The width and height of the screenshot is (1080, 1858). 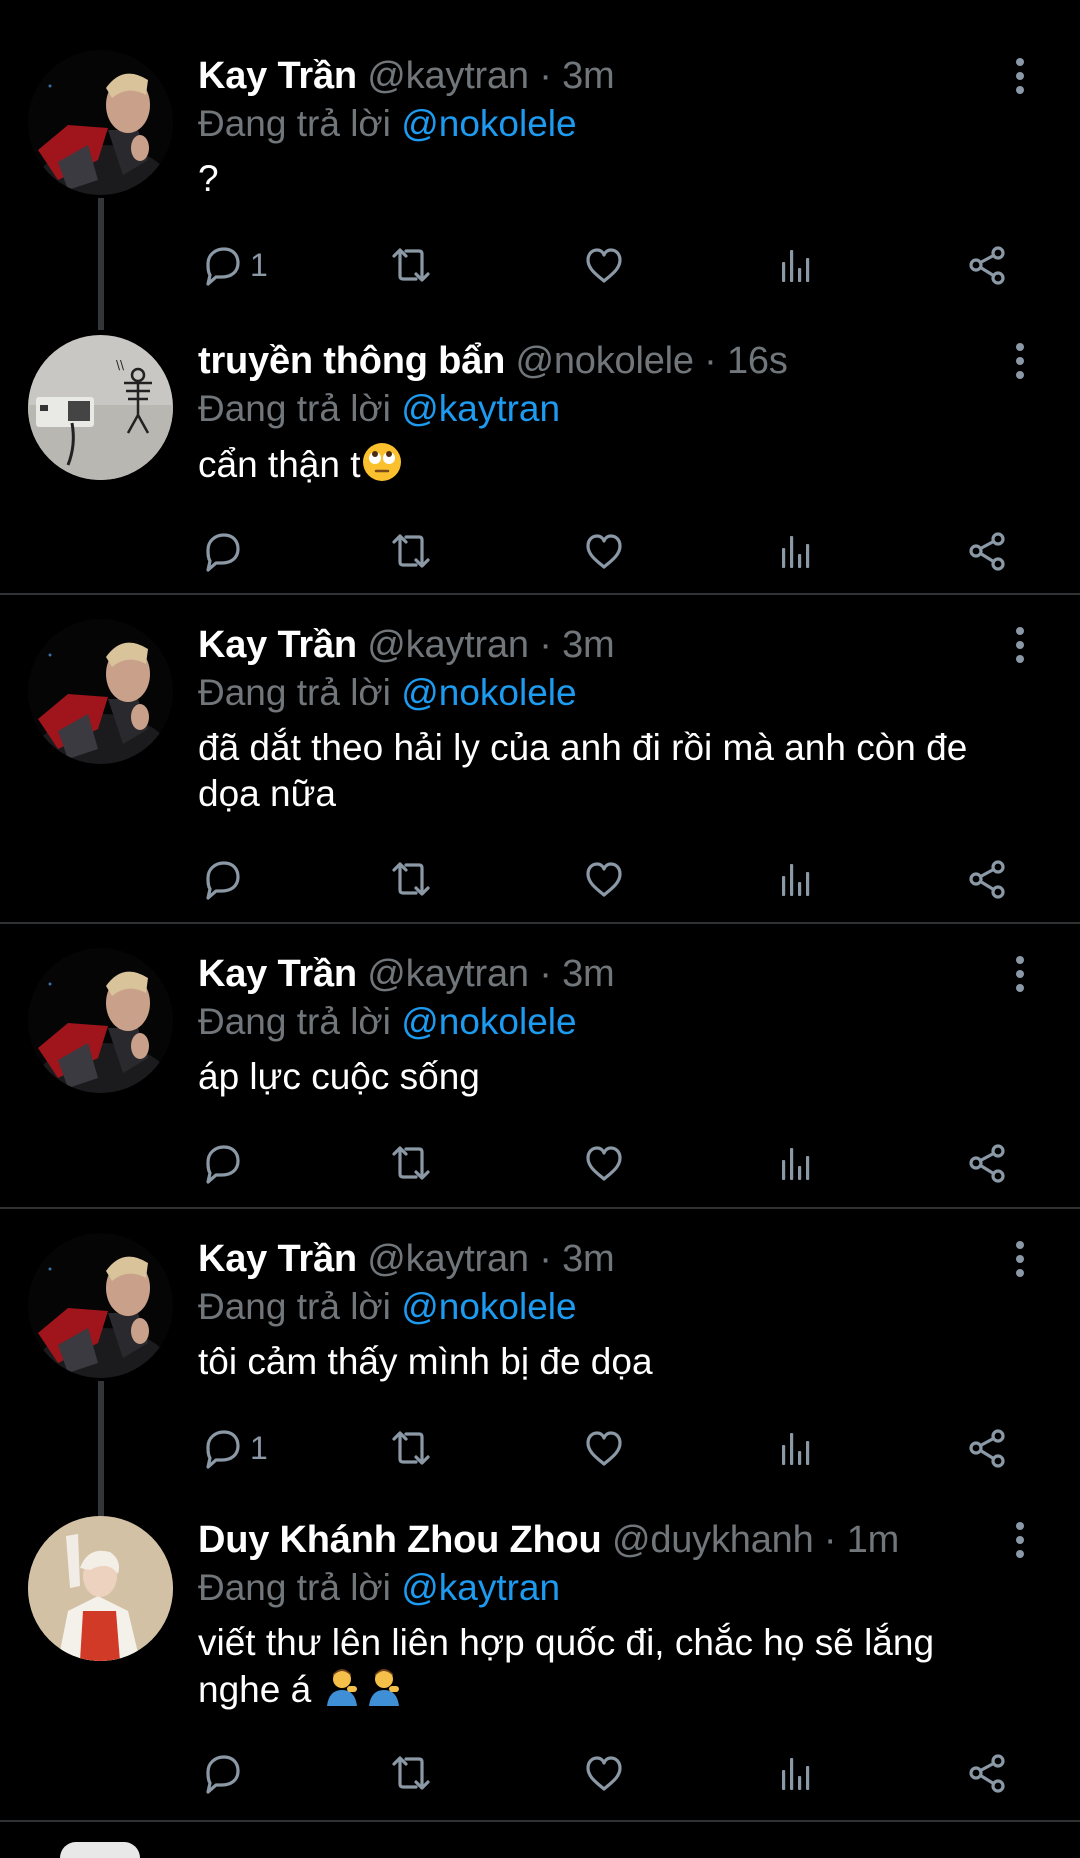 What do you see at coordinates (713, 1540) in the screenshot?
I see `author-handle: @duykhanh` at bounding box center [713, 1540].